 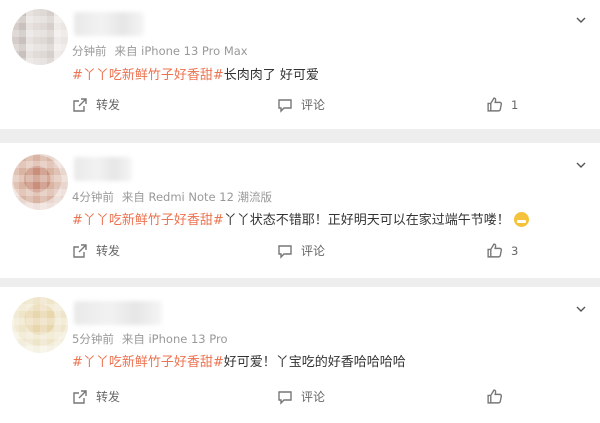 I want to click on comment-device: 来自 iPhone 13 Pro, so click(x=174, y=339).